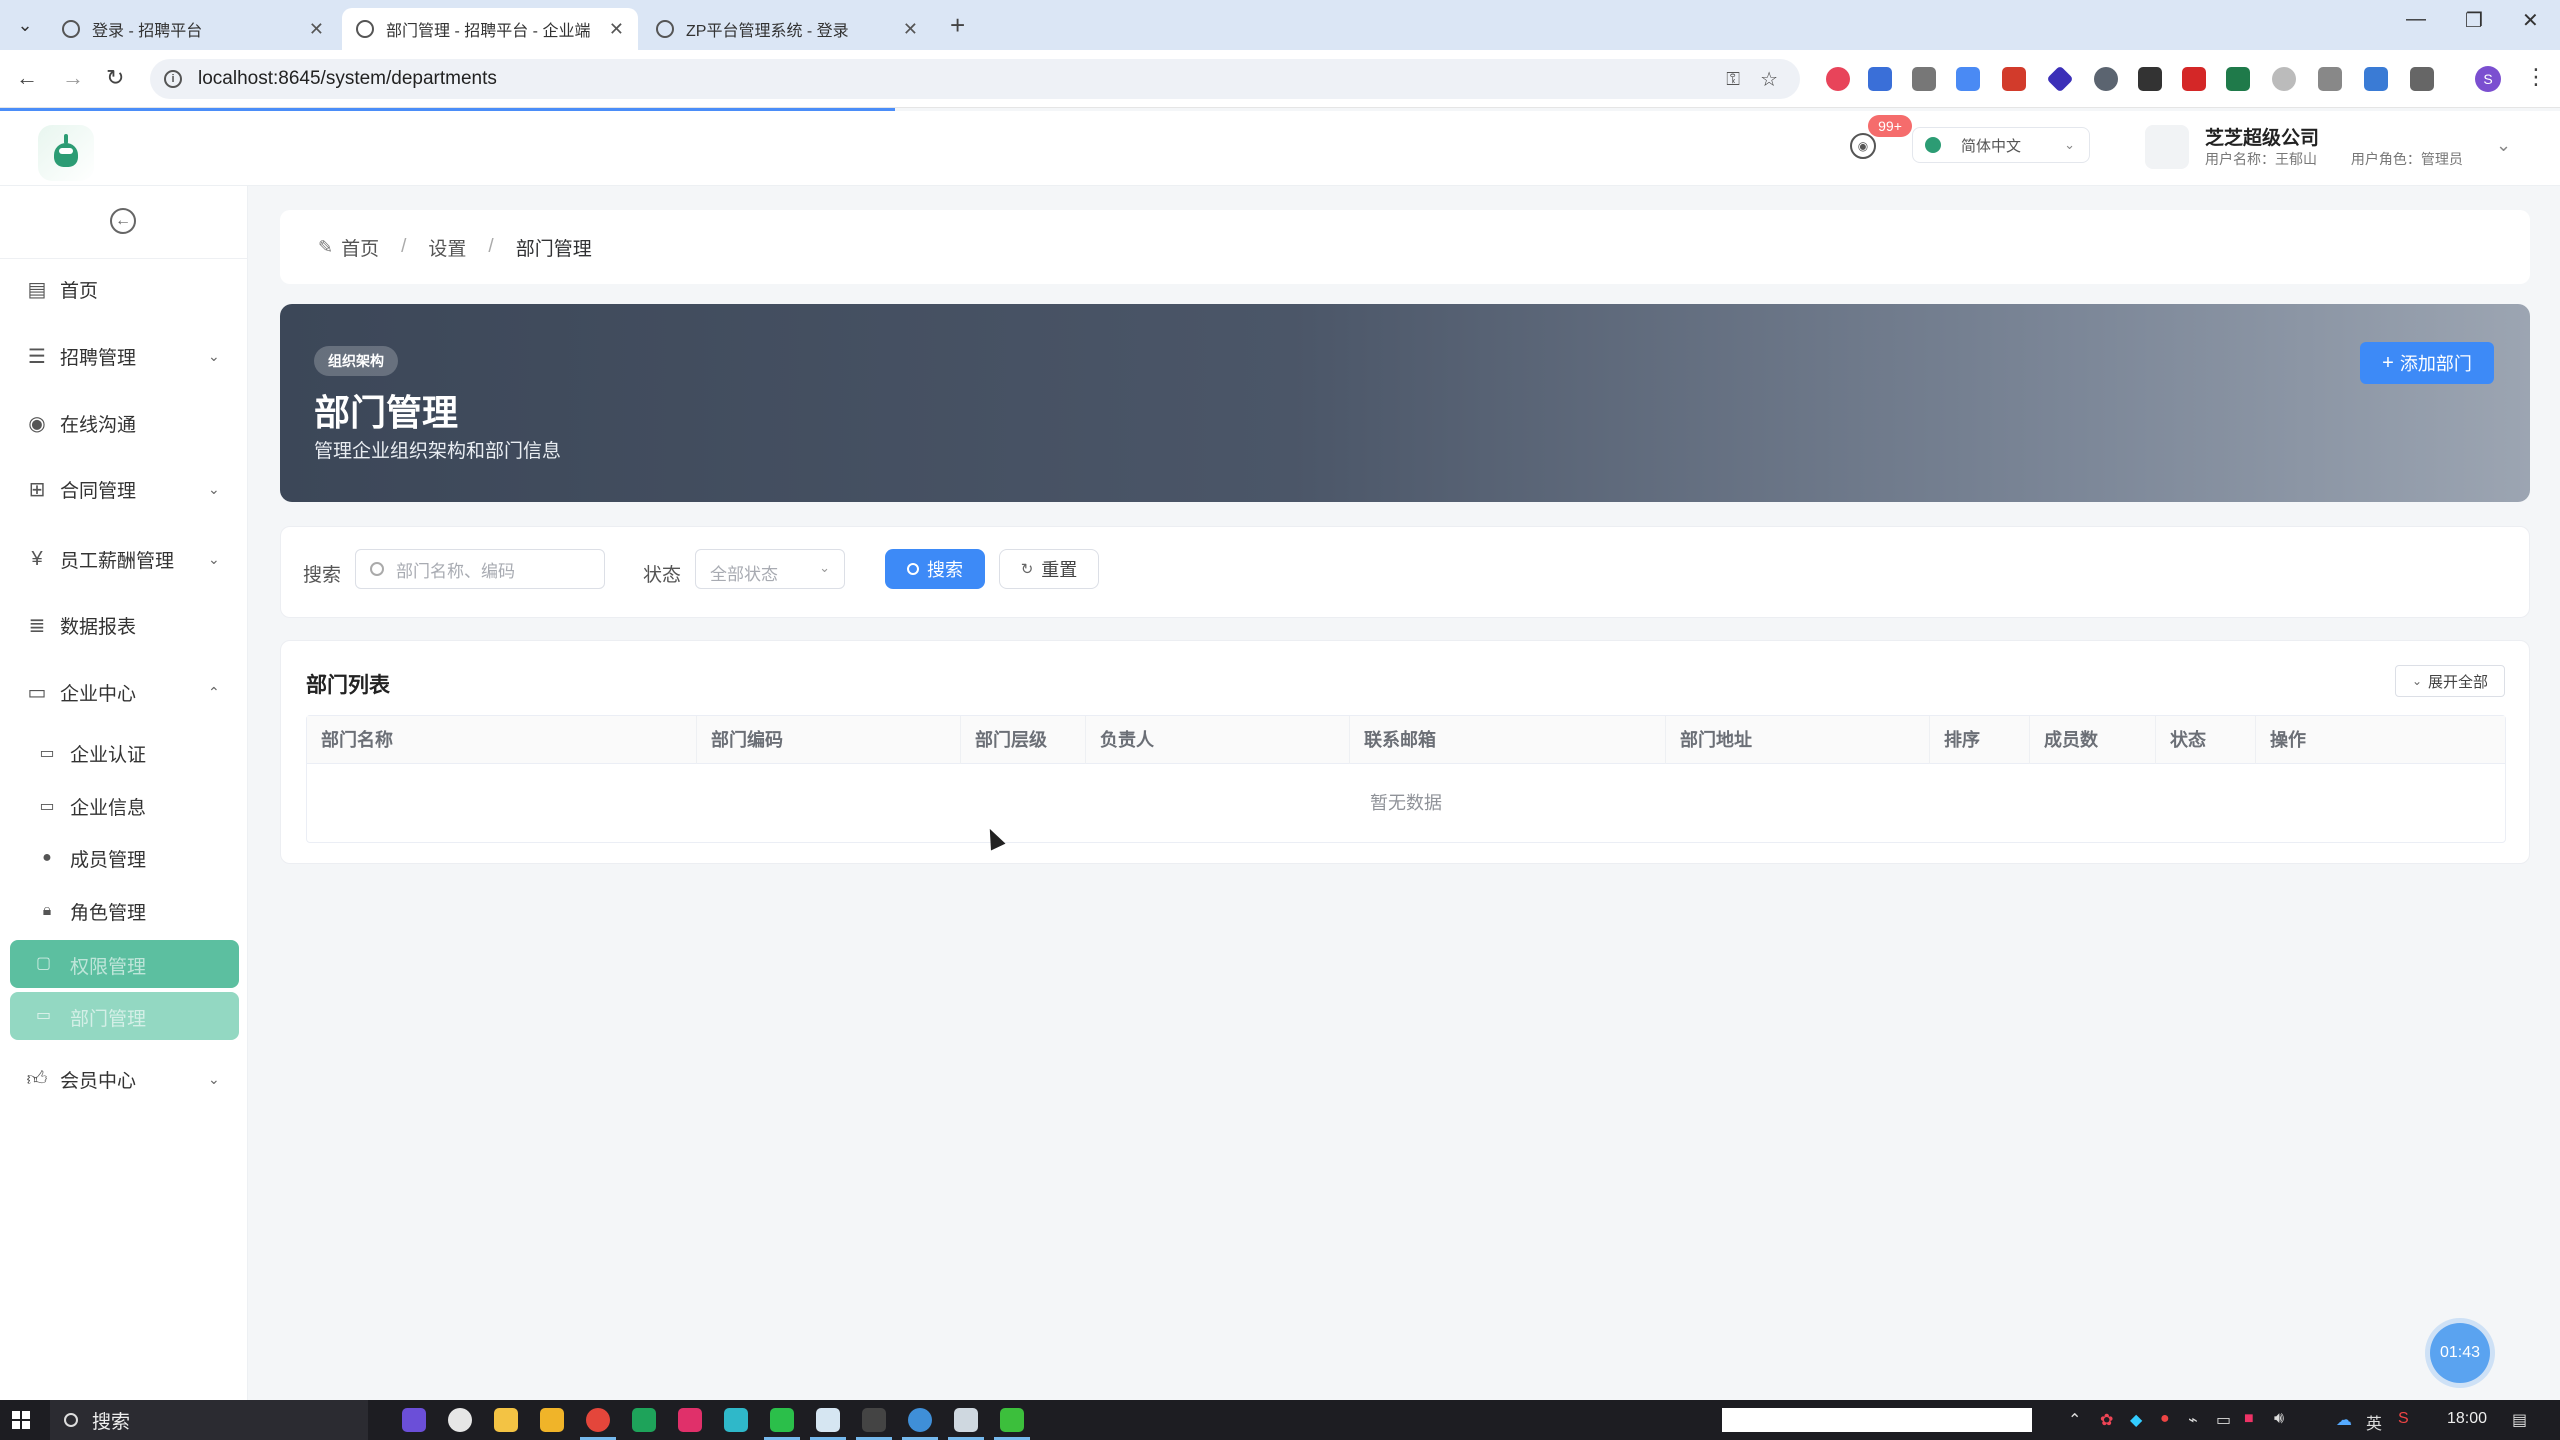  Describe the element at coordinates (2193, 1420) in the screenshot. I see `tray-network-icon: ⌁` at that location.